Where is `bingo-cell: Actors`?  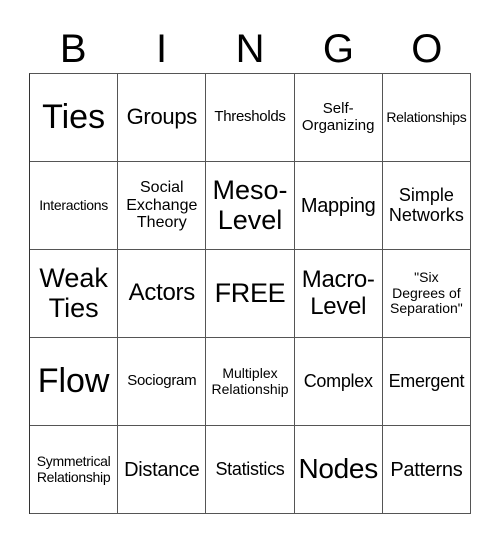 bingo-cell: Actors is located at coordinates (162, 294).